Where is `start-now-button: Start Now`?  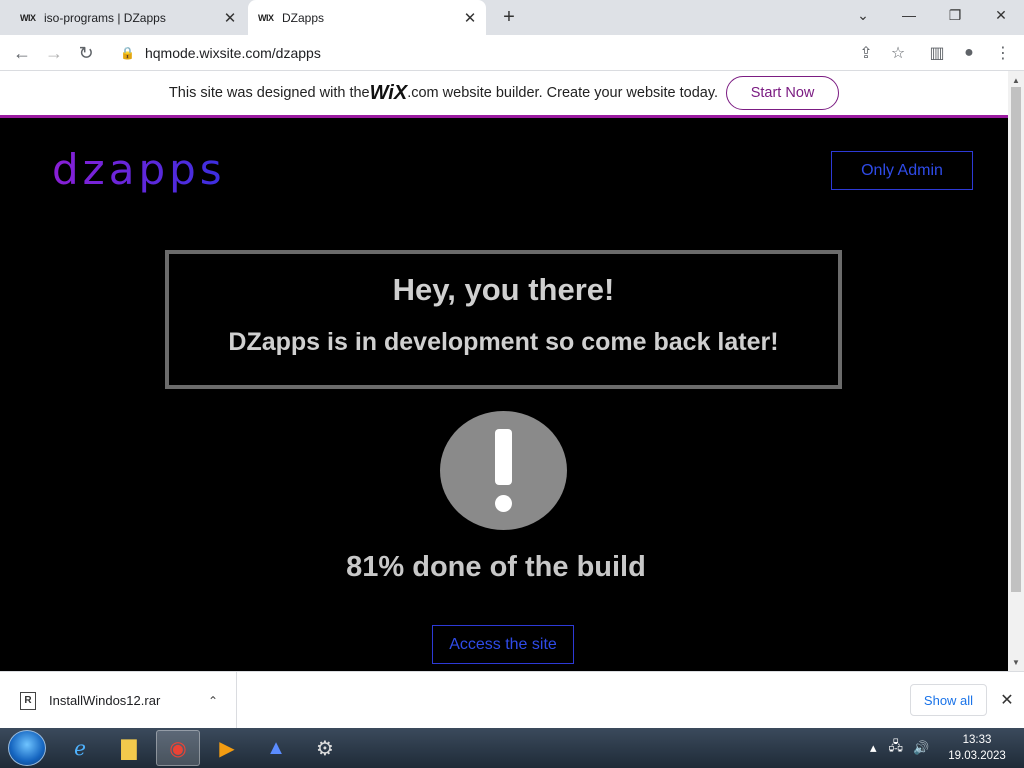
start-now-button: Start Now is located at coordinates (783, 93).